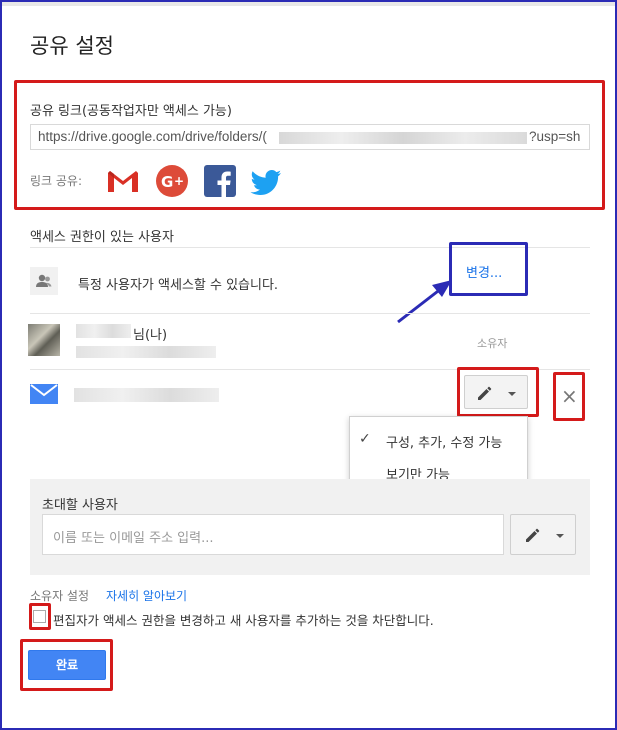 The width and height of the screenshot is (617, 730). What do you see at coordinates (403, 138) in the screenshot?
I see `redacted-url-part` at bounding box center [403, 138].